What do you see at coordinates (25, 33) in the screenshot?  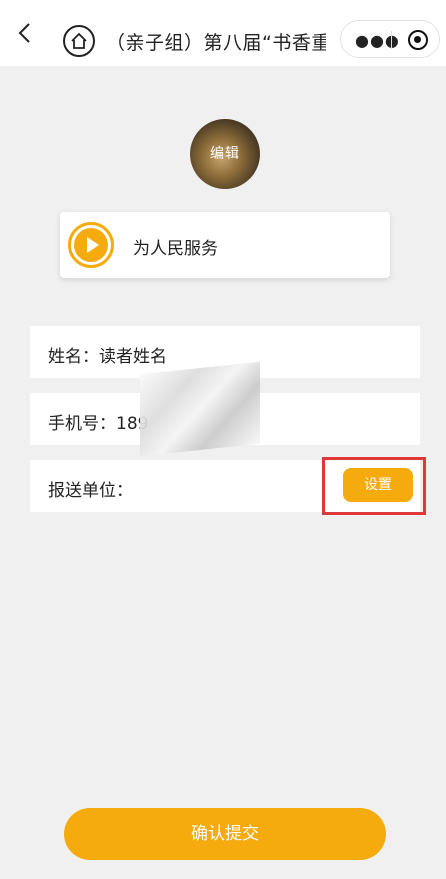 I see `back-icon` at bounding box center [25, 33].